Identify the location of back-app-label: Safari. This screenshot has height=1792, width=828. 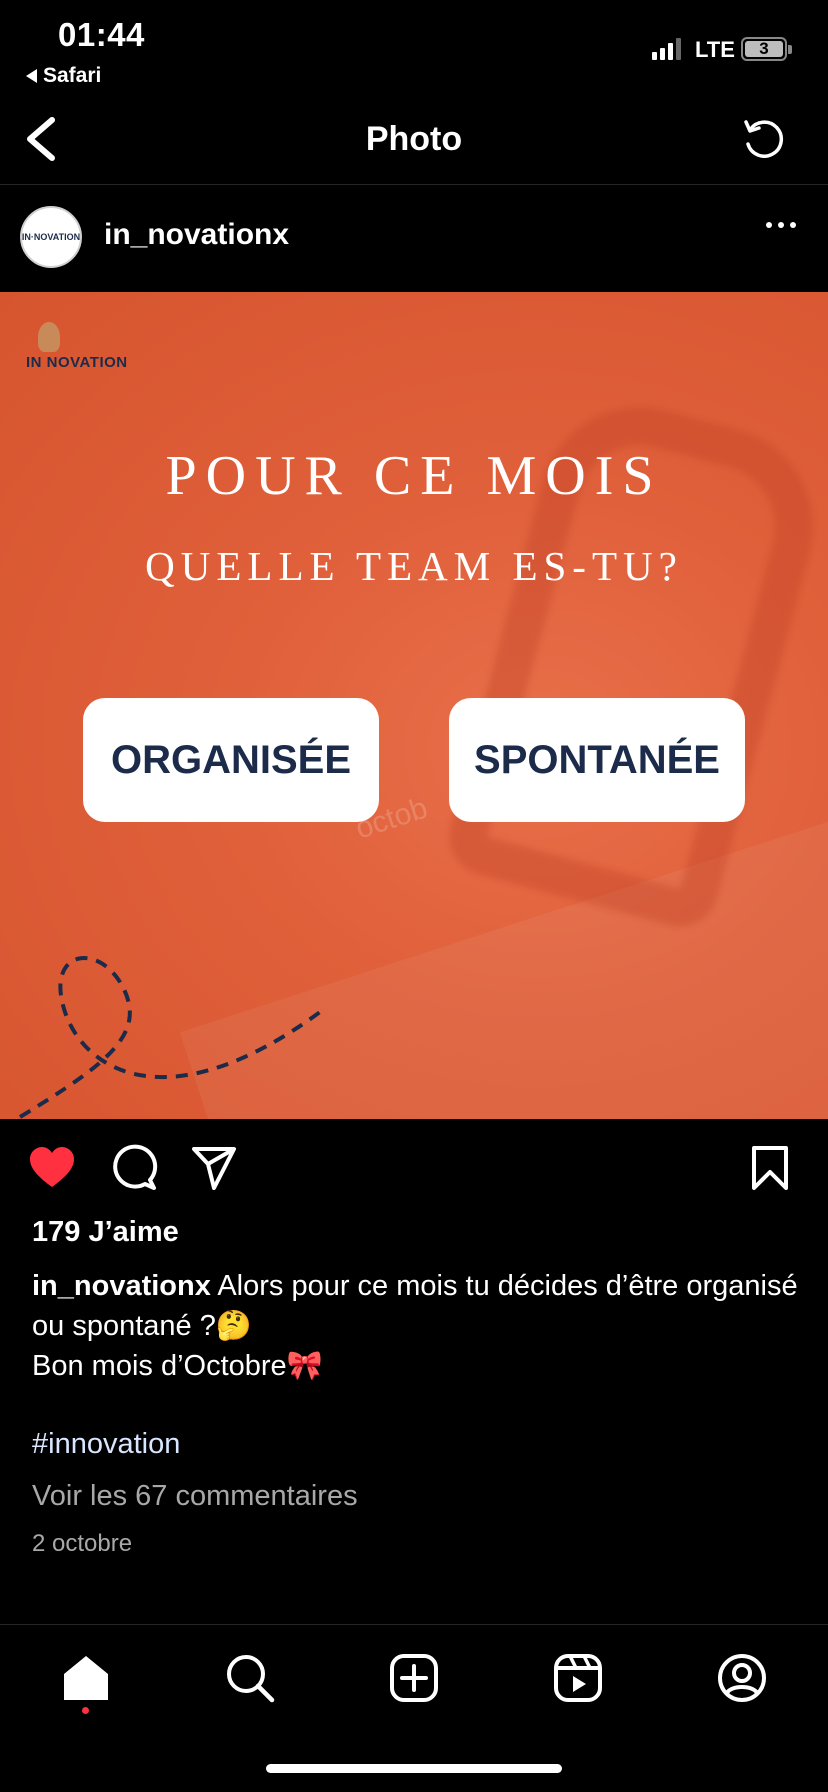
(72, 75).